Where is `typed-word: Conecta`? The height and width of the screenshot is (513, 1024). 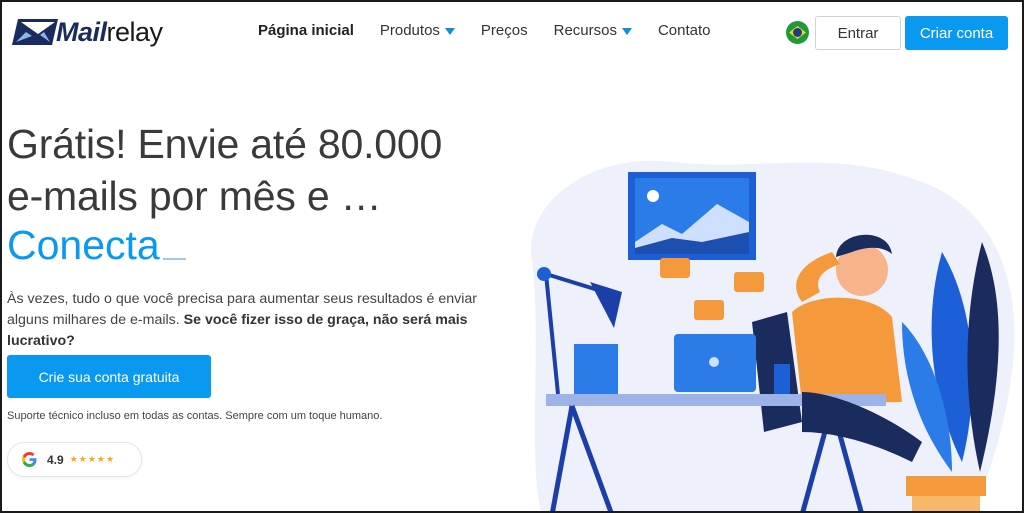 typed-word: Conecta is located at coordinates (83, 245).